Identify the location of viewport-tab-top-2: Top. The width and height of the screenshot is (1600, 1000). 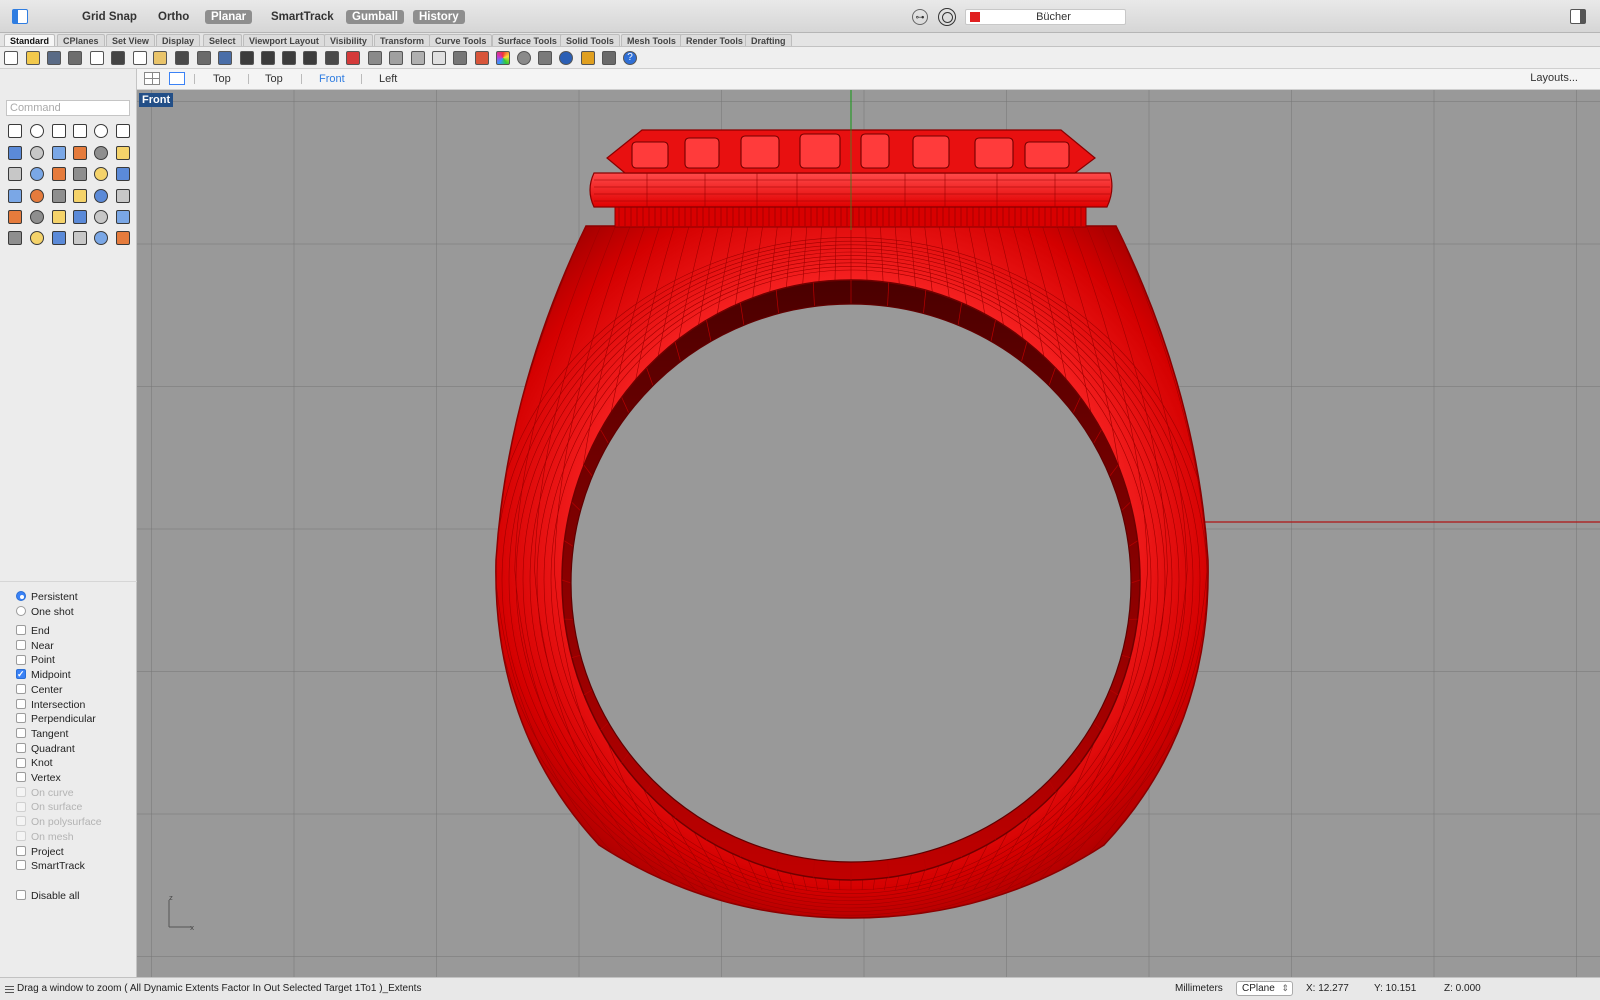
(274, 79).